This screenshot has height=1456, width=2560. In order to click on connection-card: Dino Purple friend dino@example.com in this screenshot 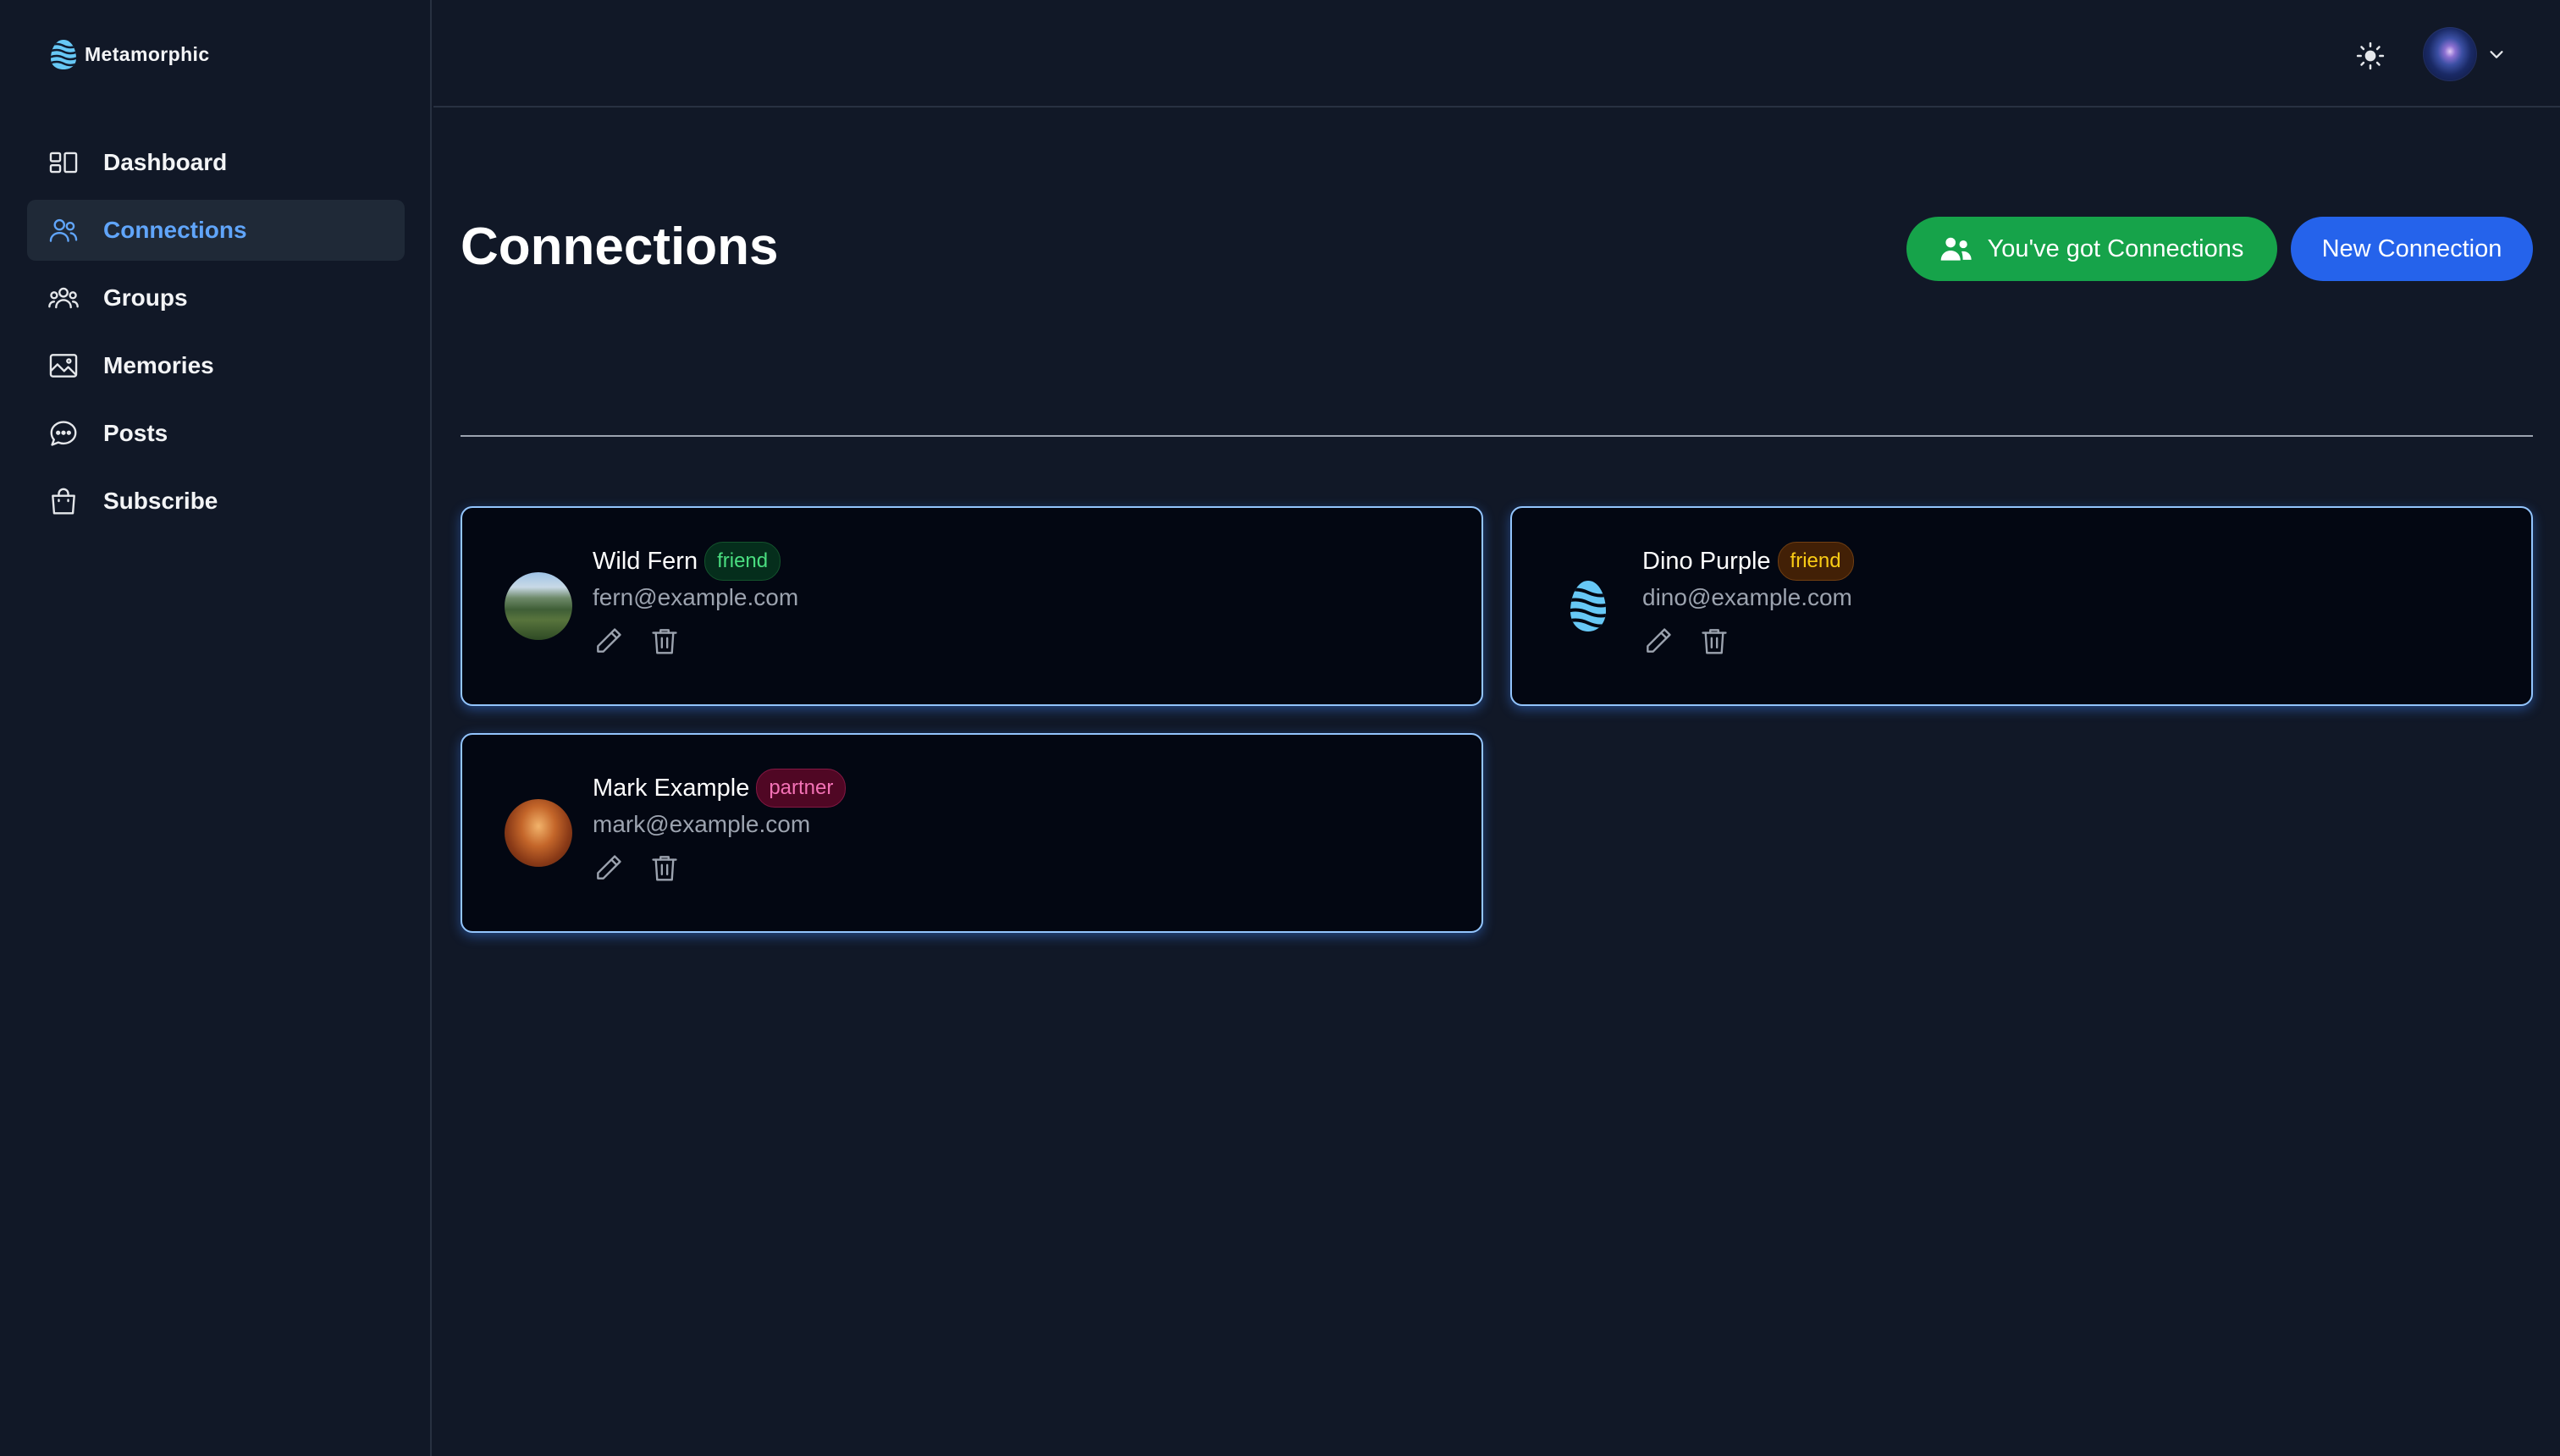, I will do `click(2021, 606)`.